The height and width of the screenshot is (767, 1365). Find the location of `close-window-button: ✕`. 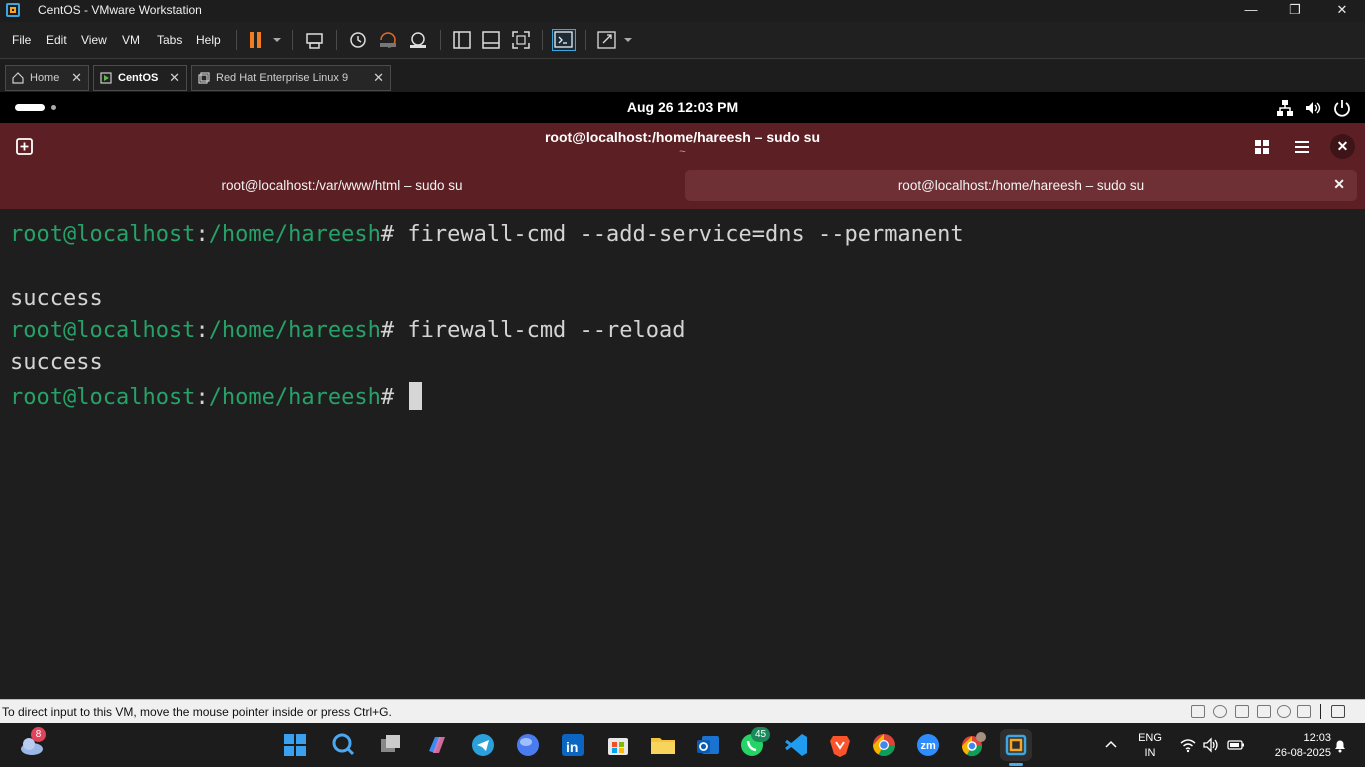

close-window-button: ✕ is located at coordinates (1342, 11).